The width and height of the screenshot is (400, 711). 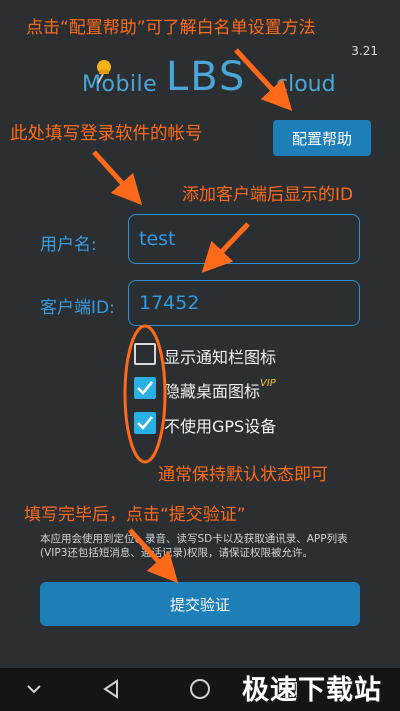 What do you see at coordinates (34, 689) in the screenshot?
I see `chevron-down-icon` at bounding box center [34, 689].